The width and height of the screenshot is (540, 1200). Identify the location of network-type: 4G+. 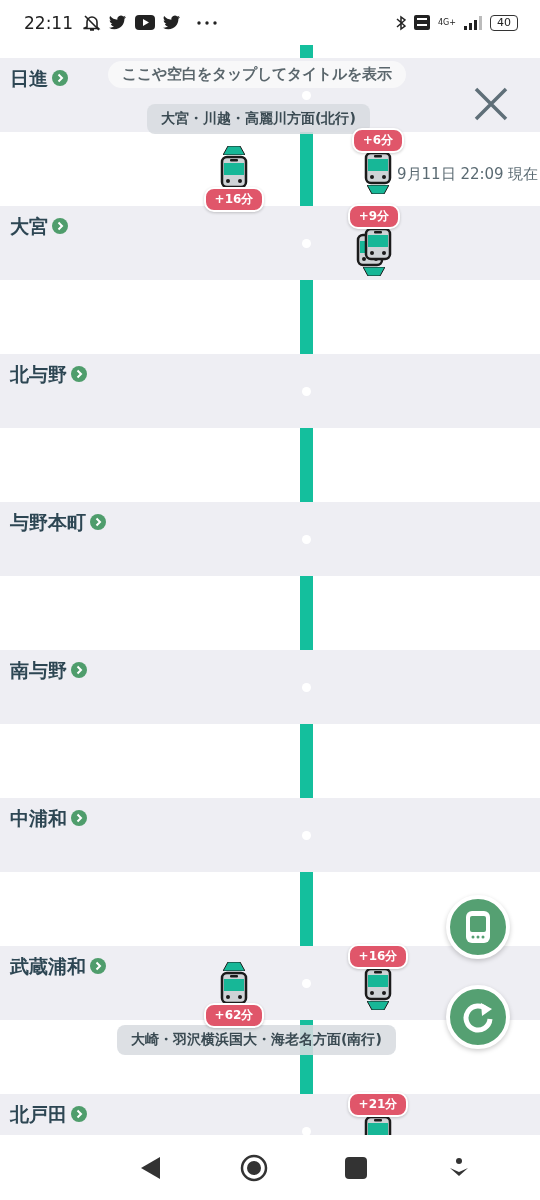
(447, 22).